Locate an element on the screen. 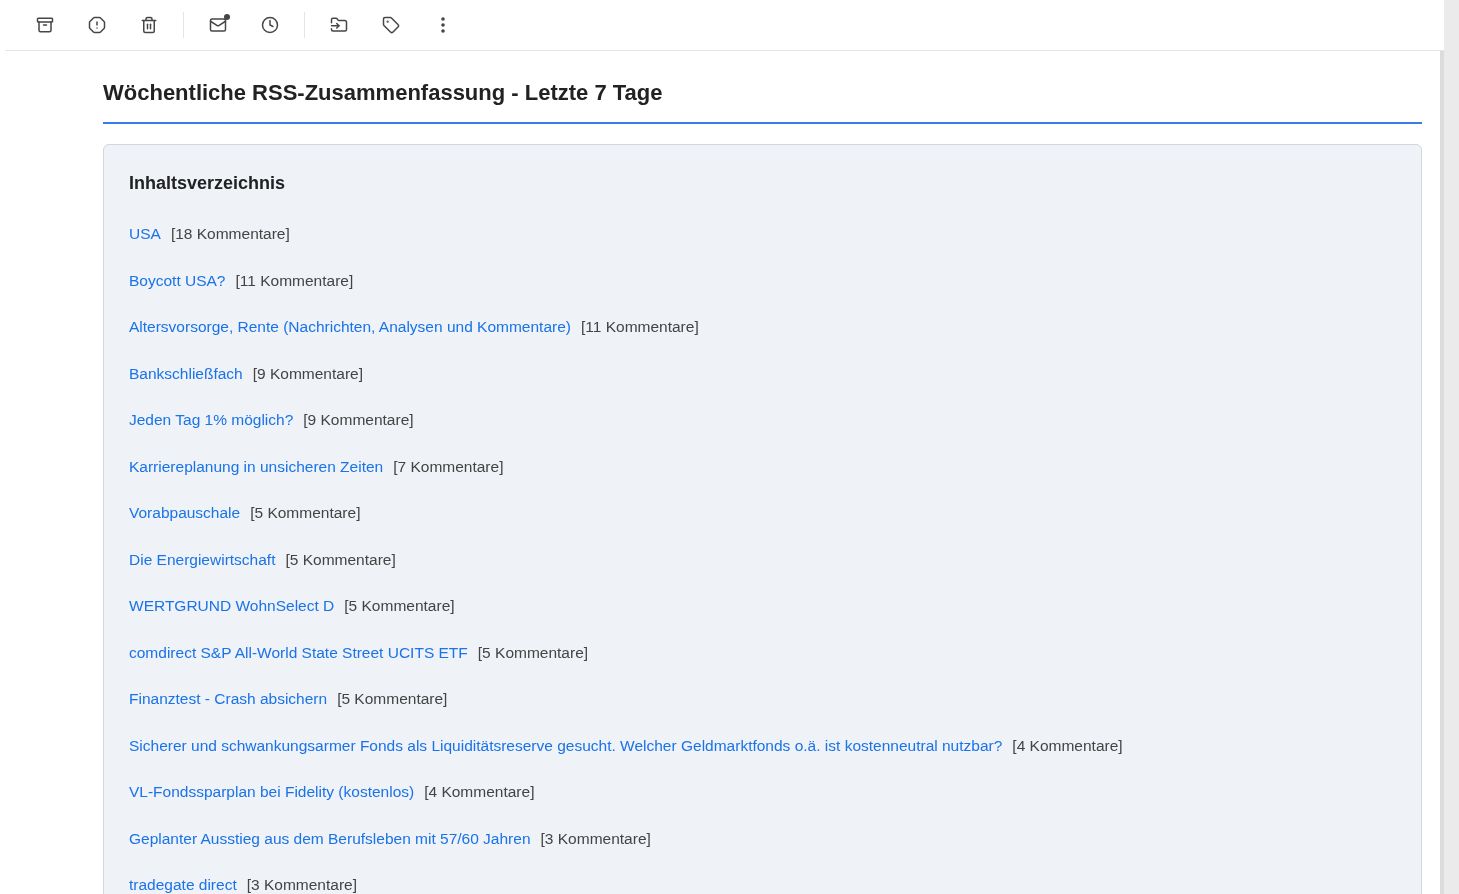  trash-icon is located at coordinates (149, 25).